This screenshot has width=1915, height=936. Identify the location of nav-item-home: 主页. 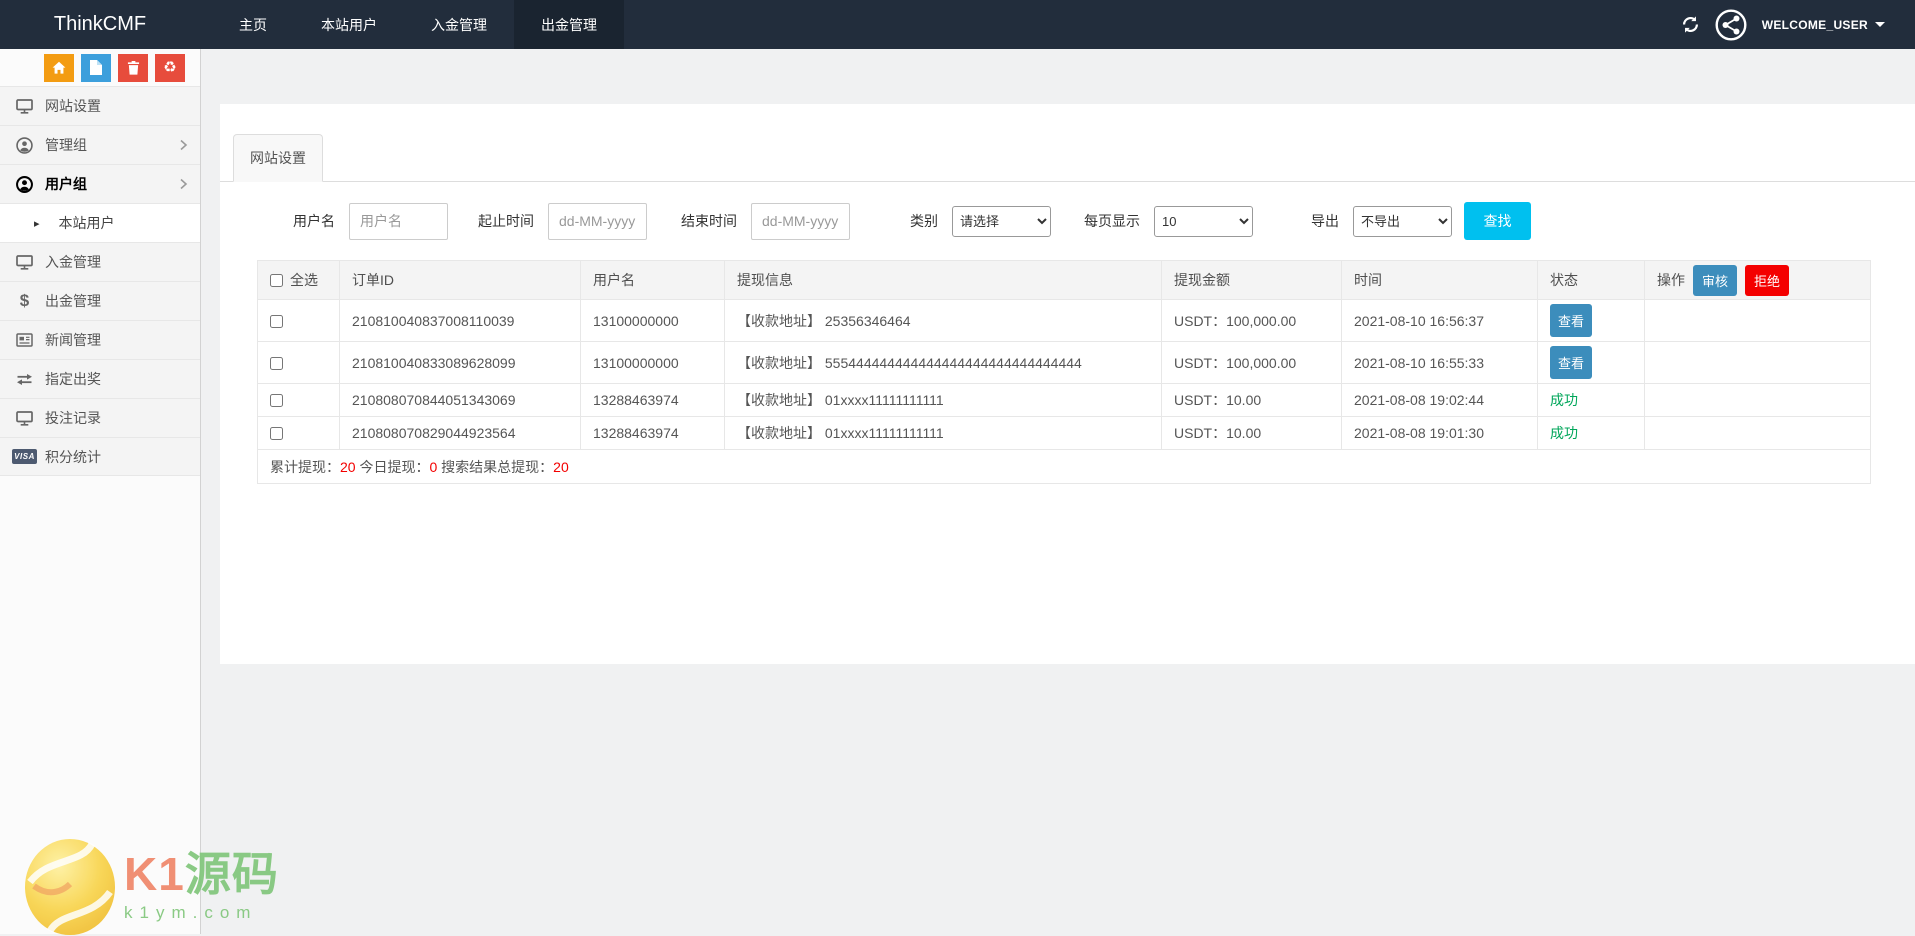
(253, 24).